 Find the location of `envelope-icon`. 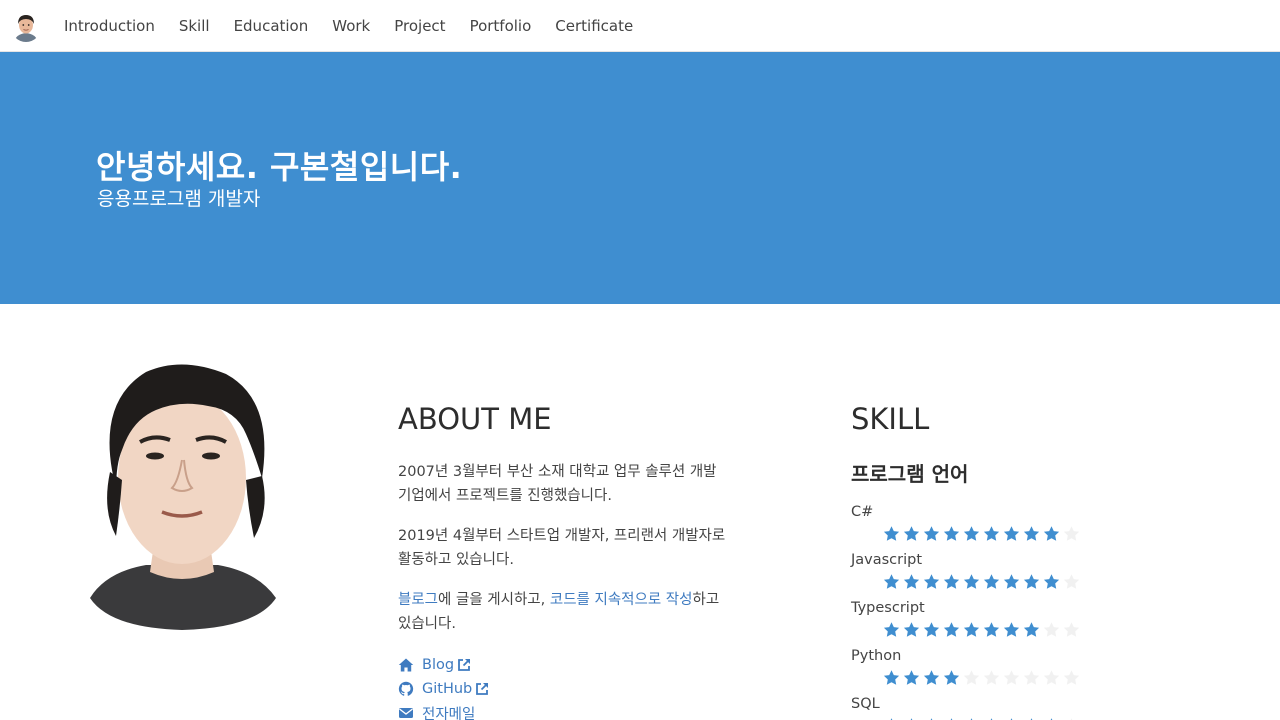

envelope-icon is located at coordinates (406, 713).